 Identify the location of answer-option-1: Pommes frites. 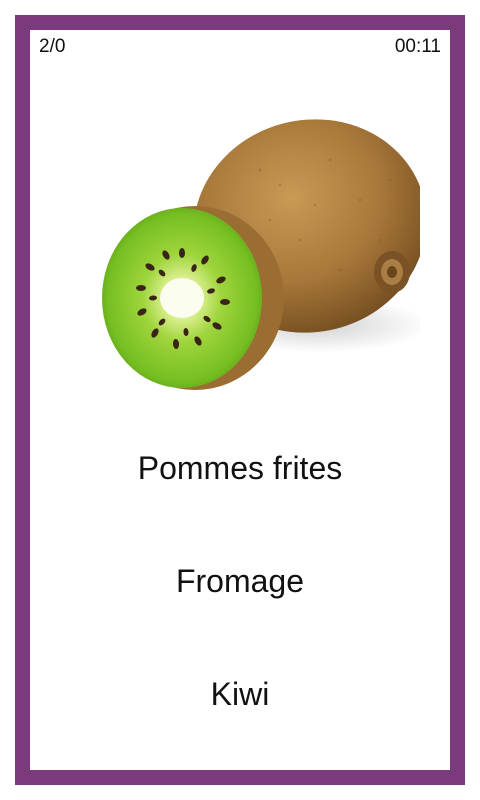
(240, 468).